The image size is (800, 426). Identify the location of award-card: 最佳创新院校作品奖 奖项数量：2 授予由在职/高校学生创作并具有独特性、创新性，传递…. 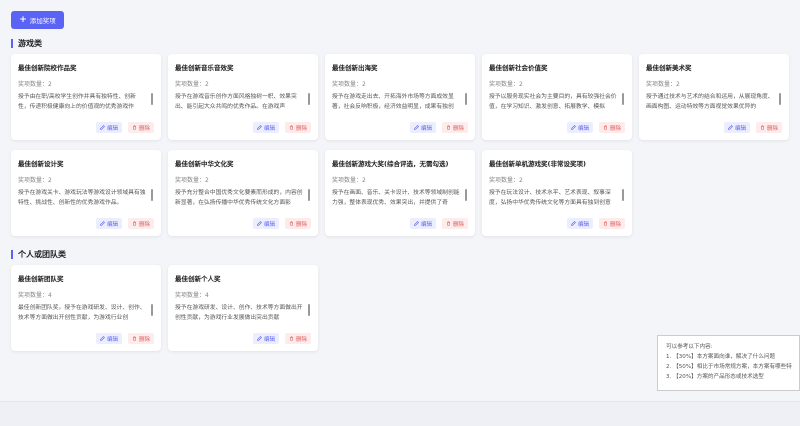
(86, 97).